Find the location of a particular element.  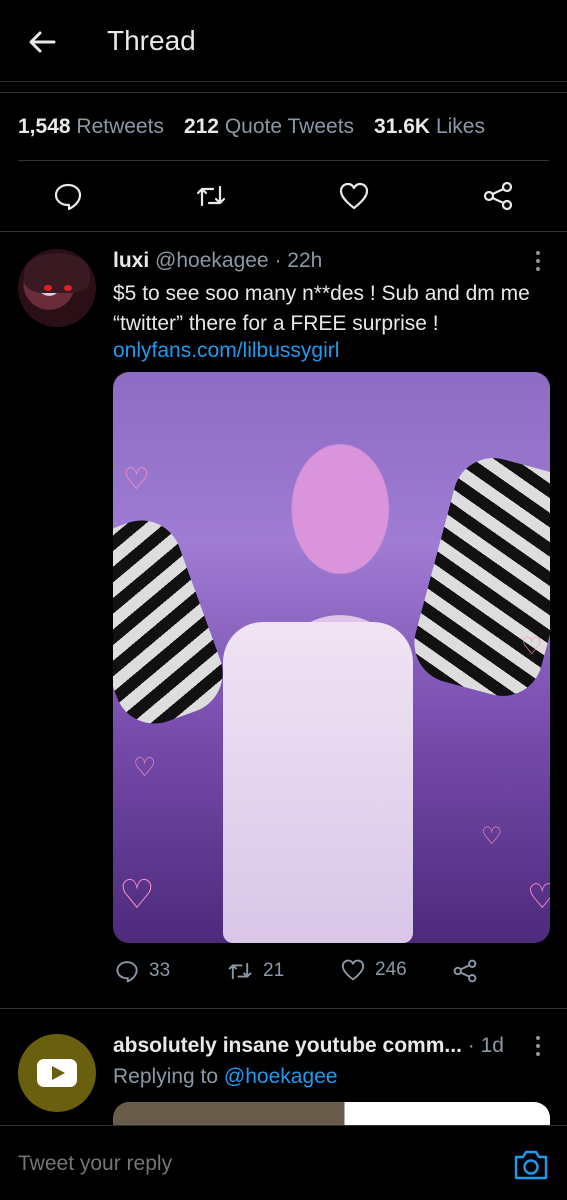

play-icon is located at coordinates (57, 1073).